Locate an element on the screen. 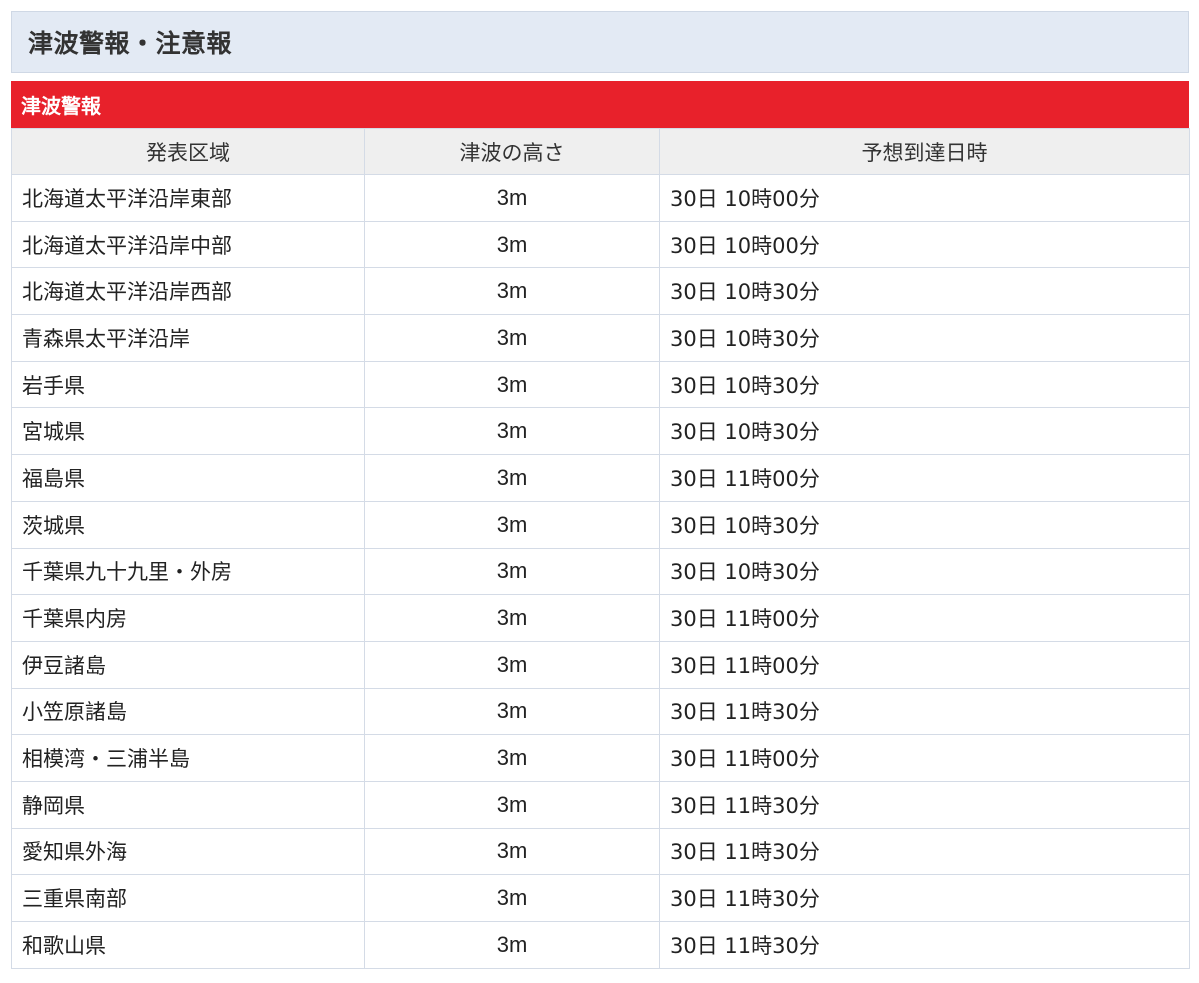  area-cell: 伊豆諸島 is located at coordinates (188, 664).